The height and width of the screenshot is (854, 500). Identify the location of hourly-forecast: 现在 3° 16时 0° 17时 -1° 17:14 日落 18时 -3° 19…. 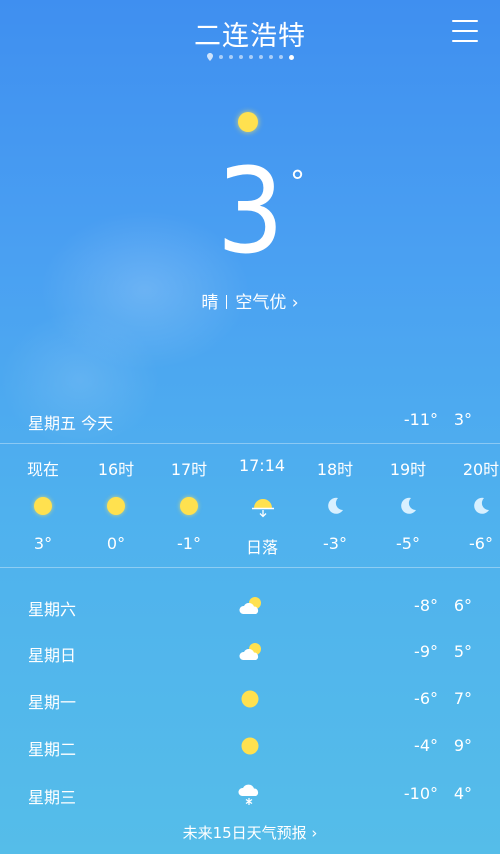
(250, 508).